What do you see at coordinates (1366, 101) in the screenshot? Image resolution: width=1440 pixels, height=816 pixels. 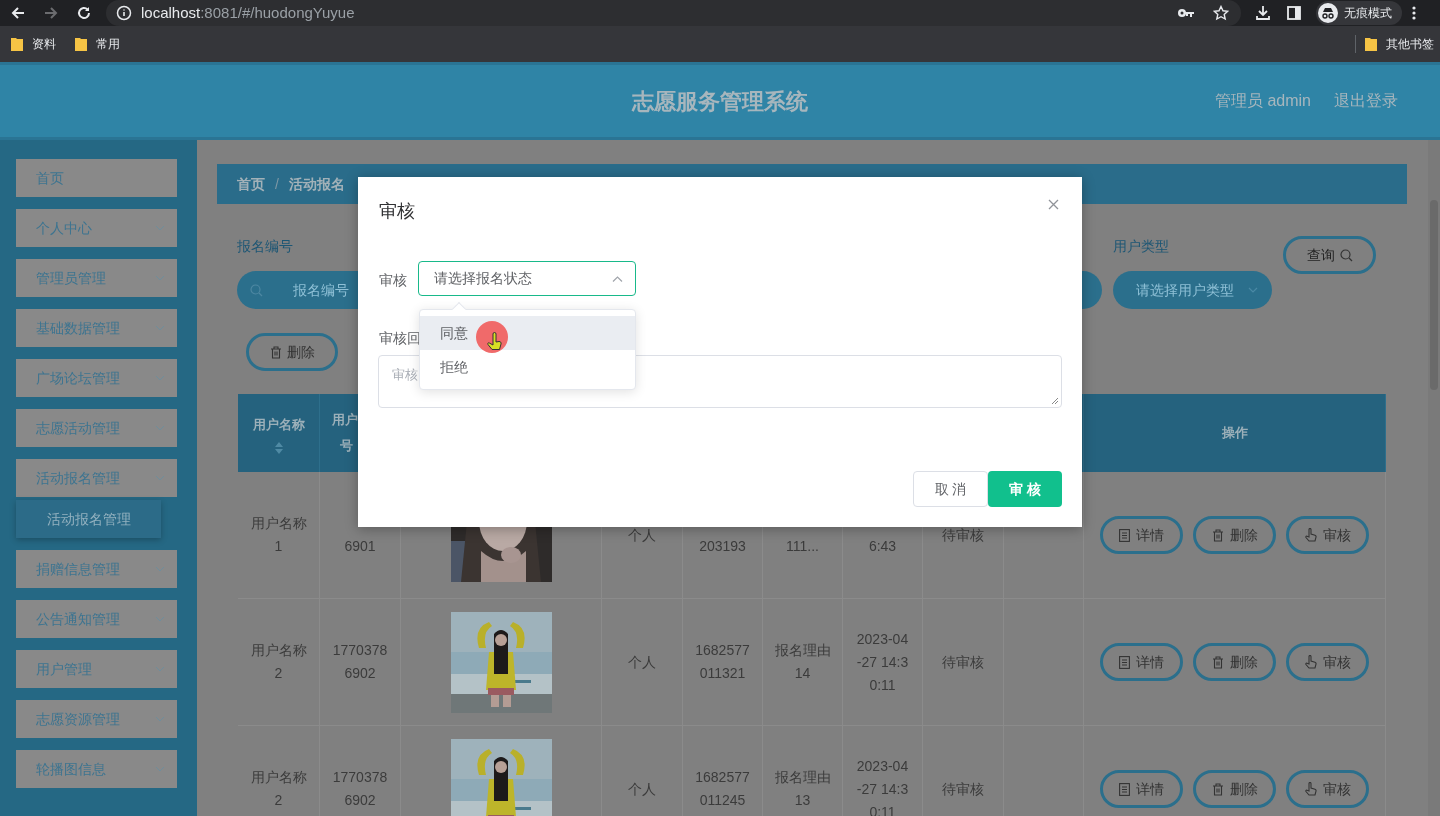 I see `logout-link: 退出登录` at bounding box center [1366, 101].